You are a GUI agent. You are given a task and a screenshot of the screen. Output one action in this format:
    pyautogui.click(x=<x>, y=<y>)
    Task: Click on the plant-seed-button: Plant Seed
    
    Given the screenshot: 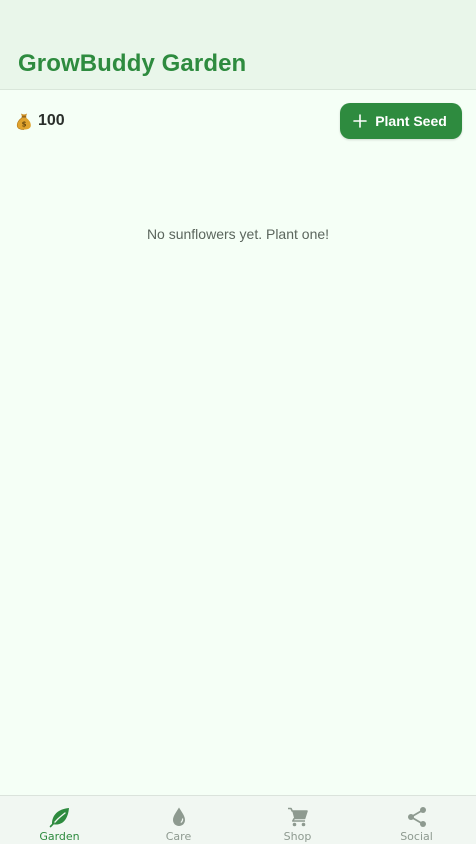 What is the action you would take?
    pyautogui.click(x=401, y=121)
    